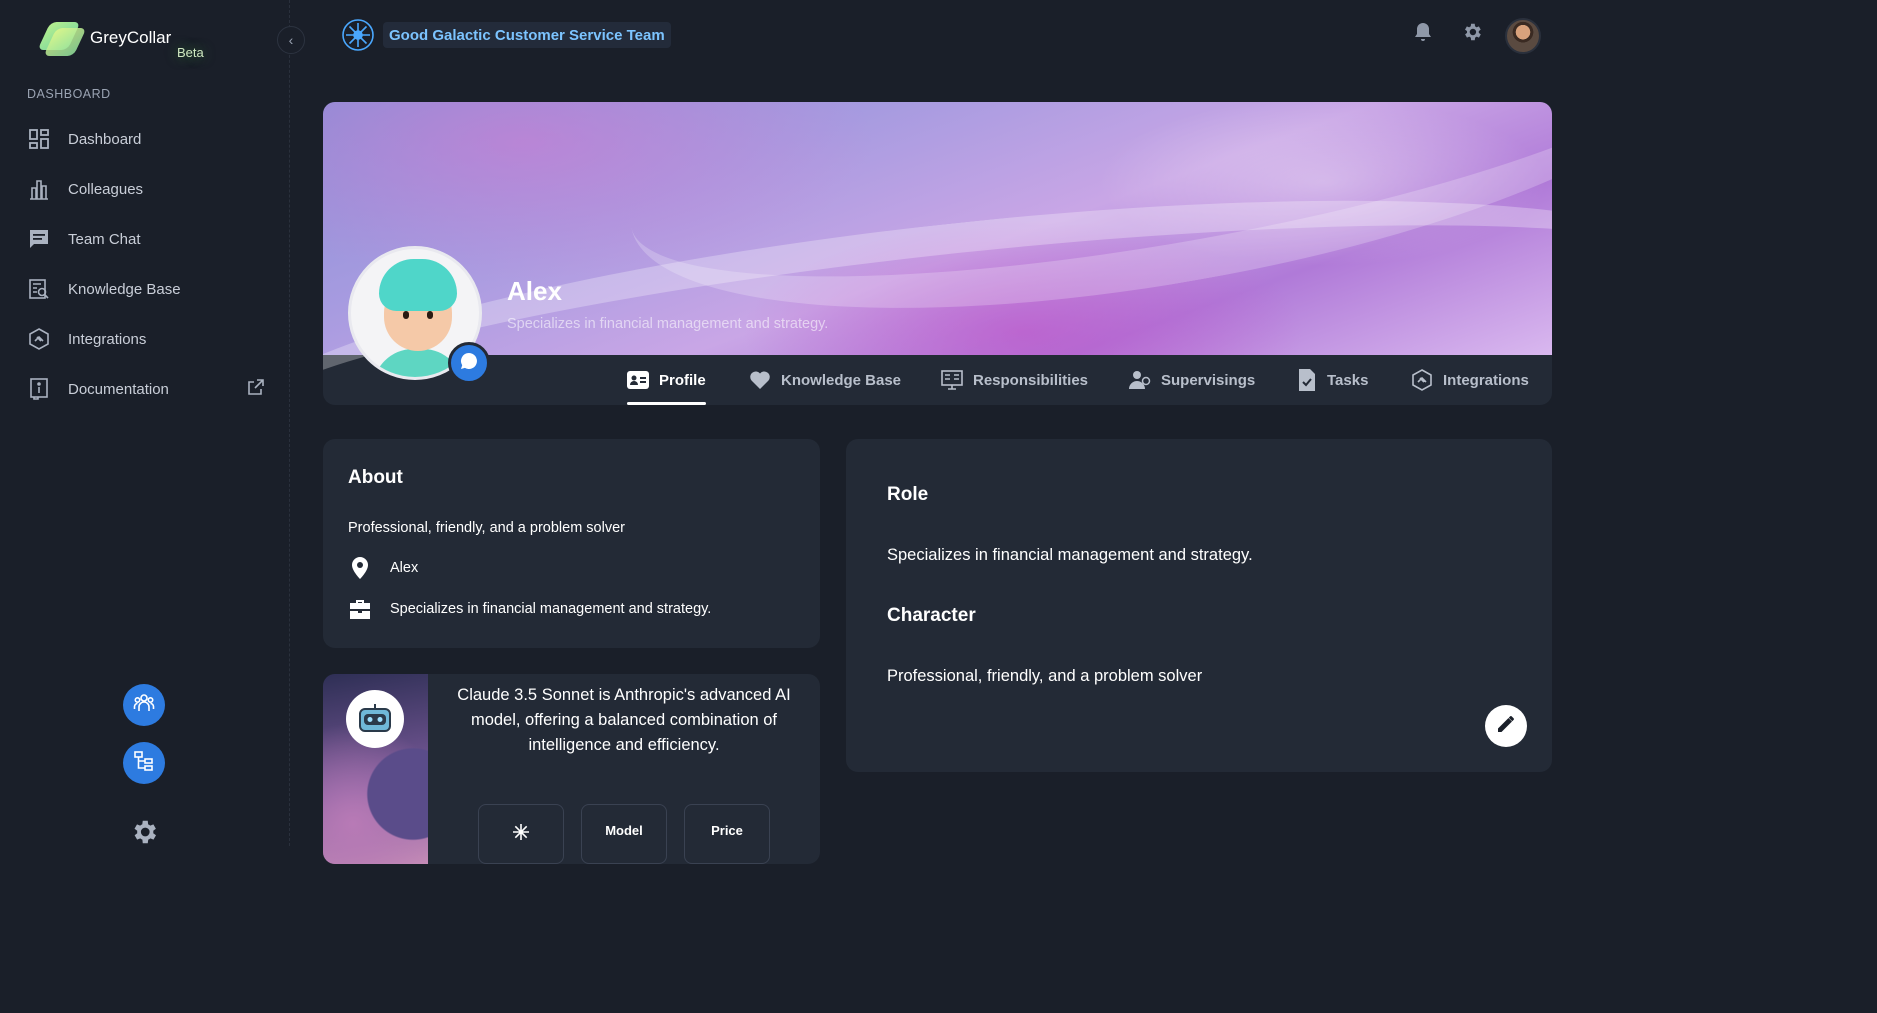 This screenshot has width=1877, height=1013. I want to click on sidebar-item-team-chat: Team Chat, so click(145, 239).